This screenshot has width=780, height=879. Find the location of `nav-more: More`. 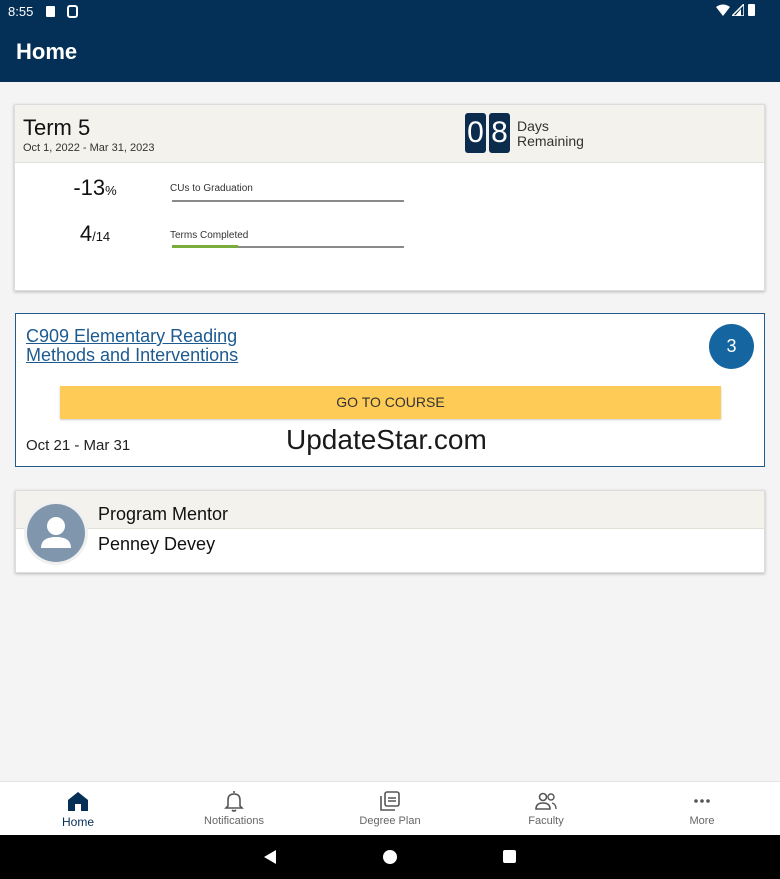

nav-more: More is located at coordinates (702, 809).